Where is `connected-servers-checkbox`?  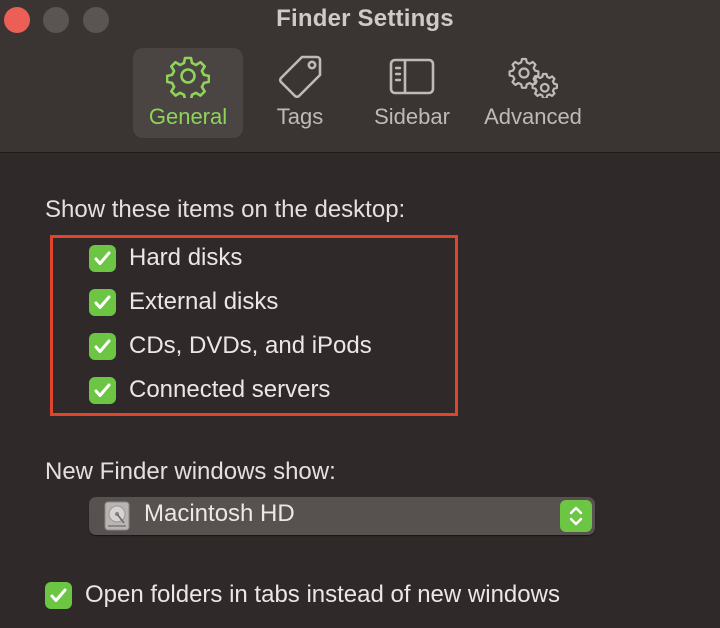 connected-servers-checkbox is located at coordinates (102, 390).